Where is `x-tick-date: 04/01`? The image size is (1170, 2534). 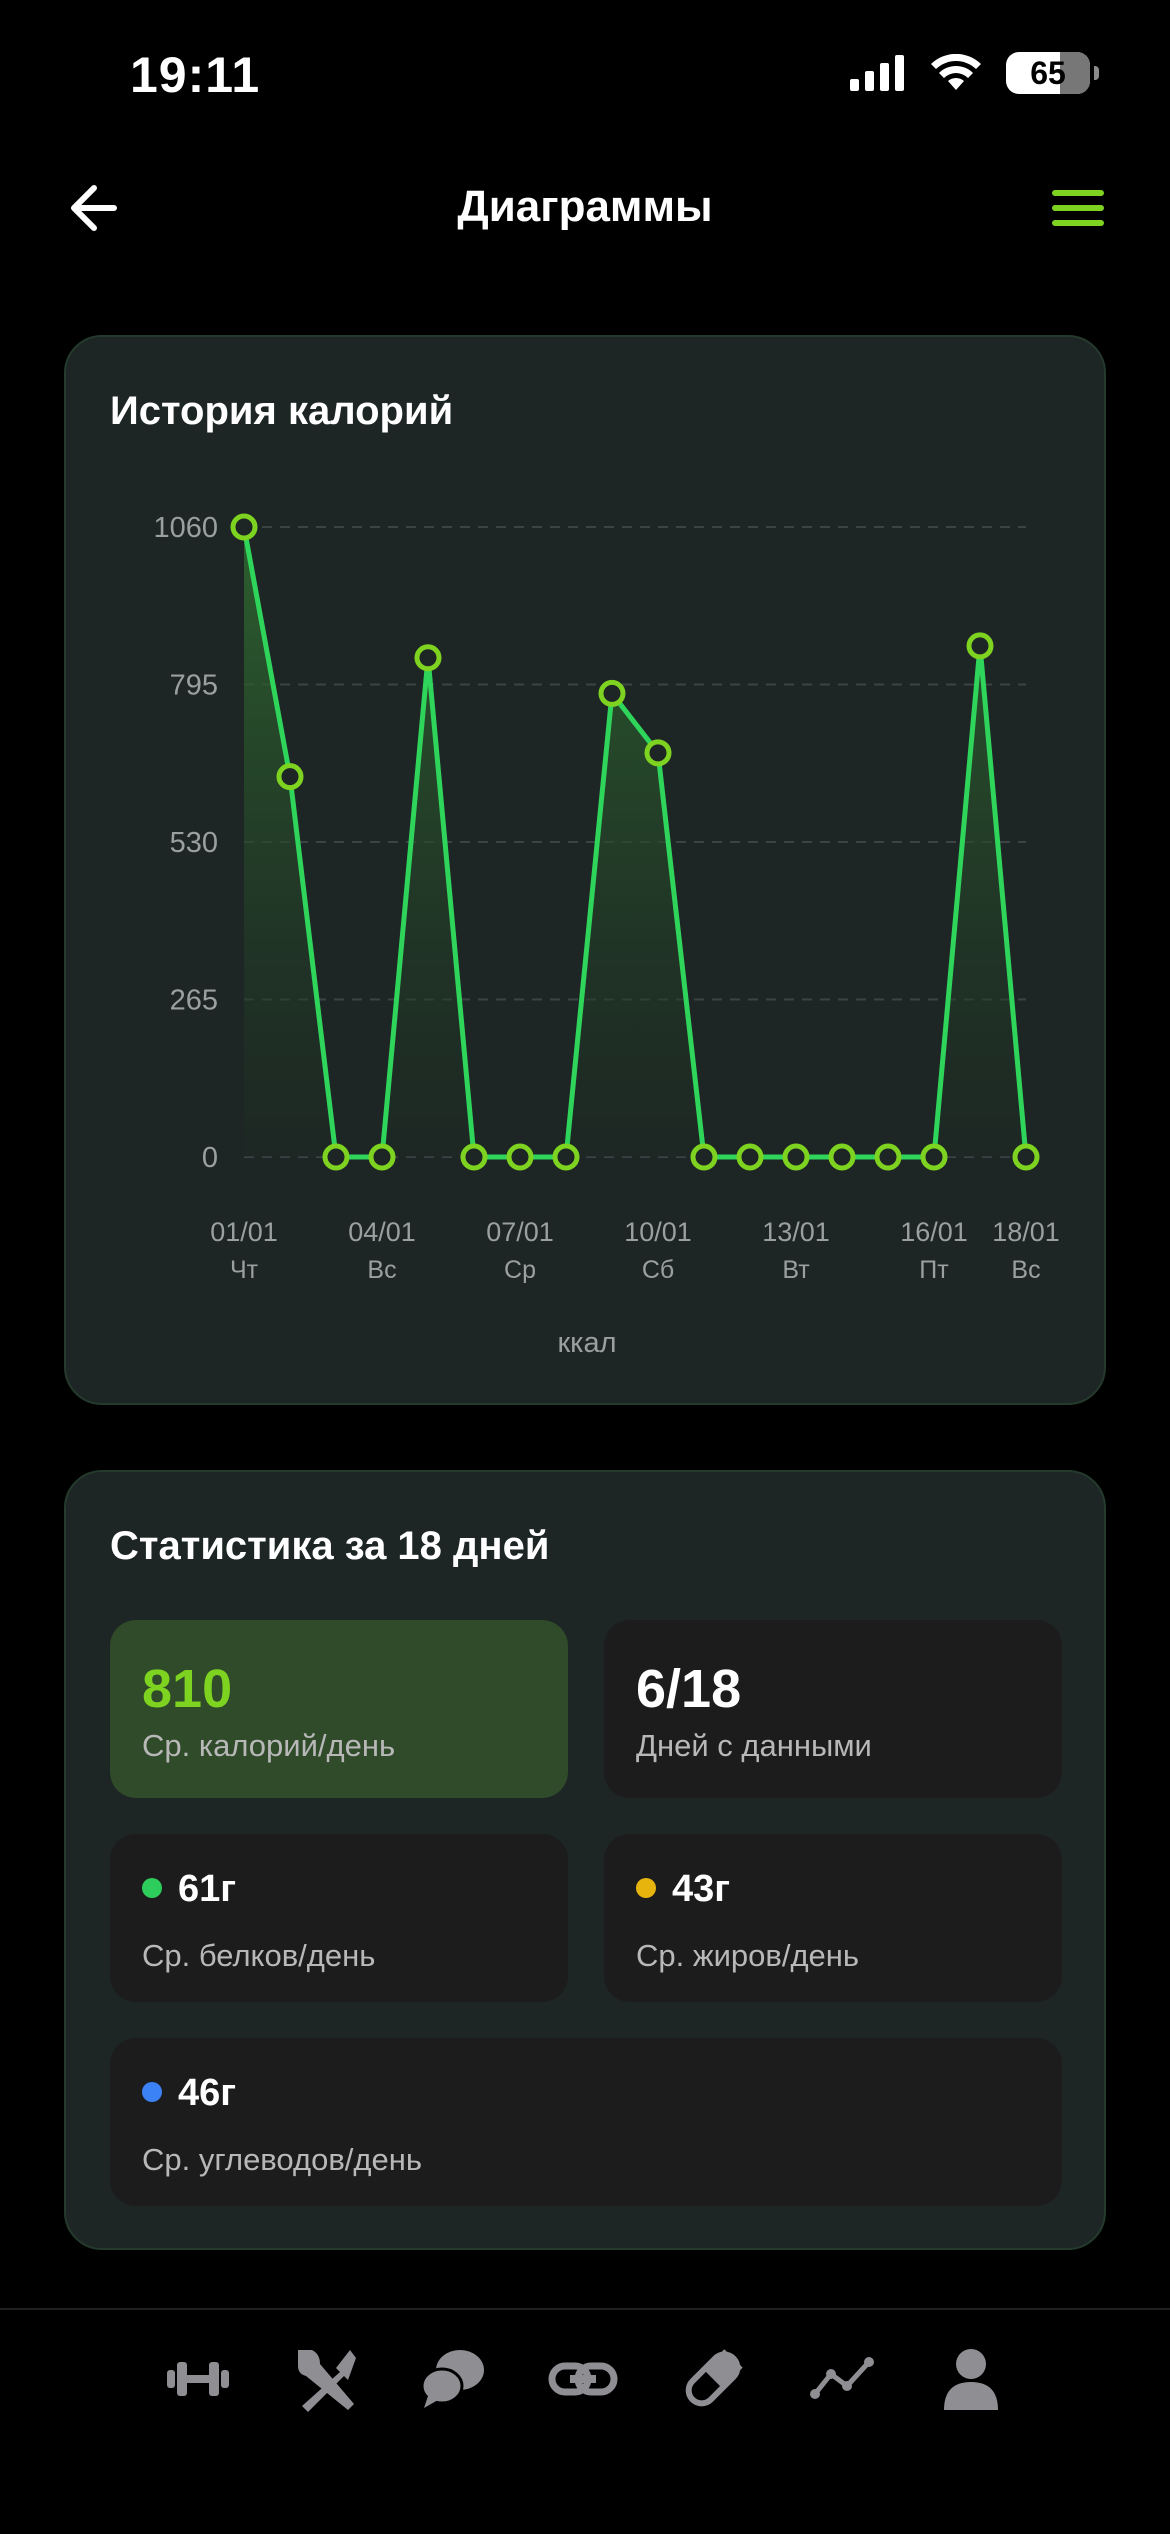
x-tick-date: 04/01 is located at coordinates (382, 1232).